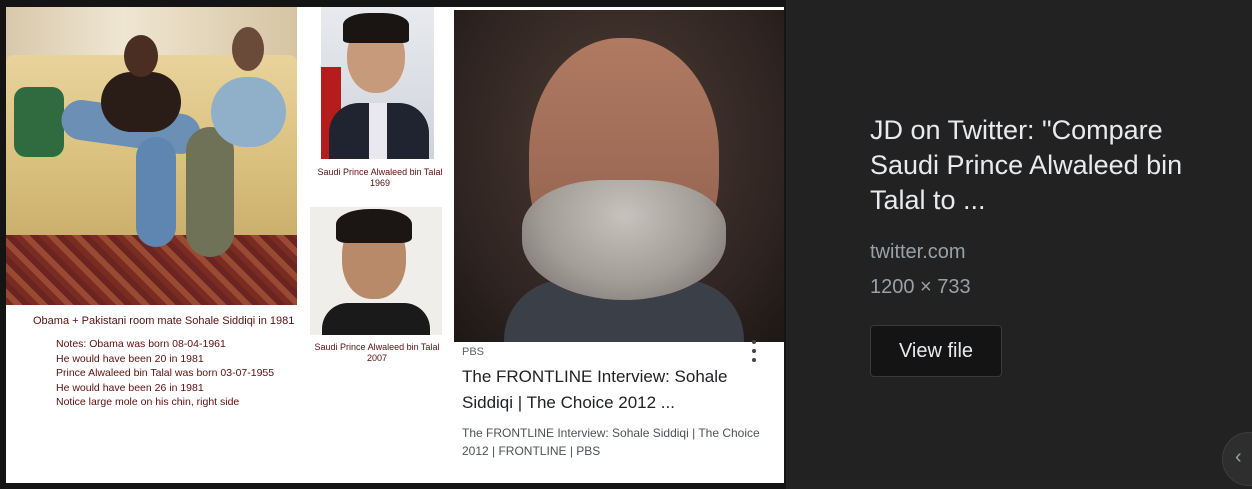  I want to click on note-line: He would have been 26 in 1981, so click(130, 387).